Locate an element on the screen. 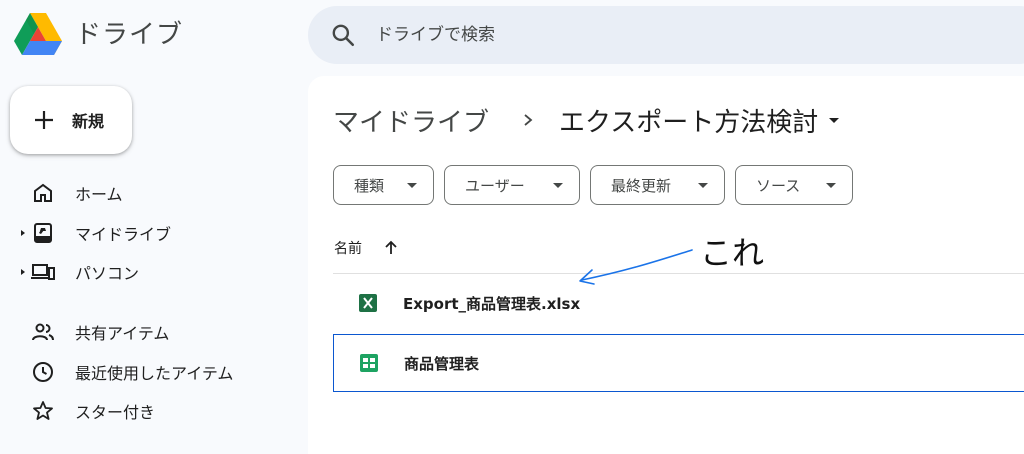 This screenshot has height=454, width=1024. star-icon is located at coordinates (43, 410).